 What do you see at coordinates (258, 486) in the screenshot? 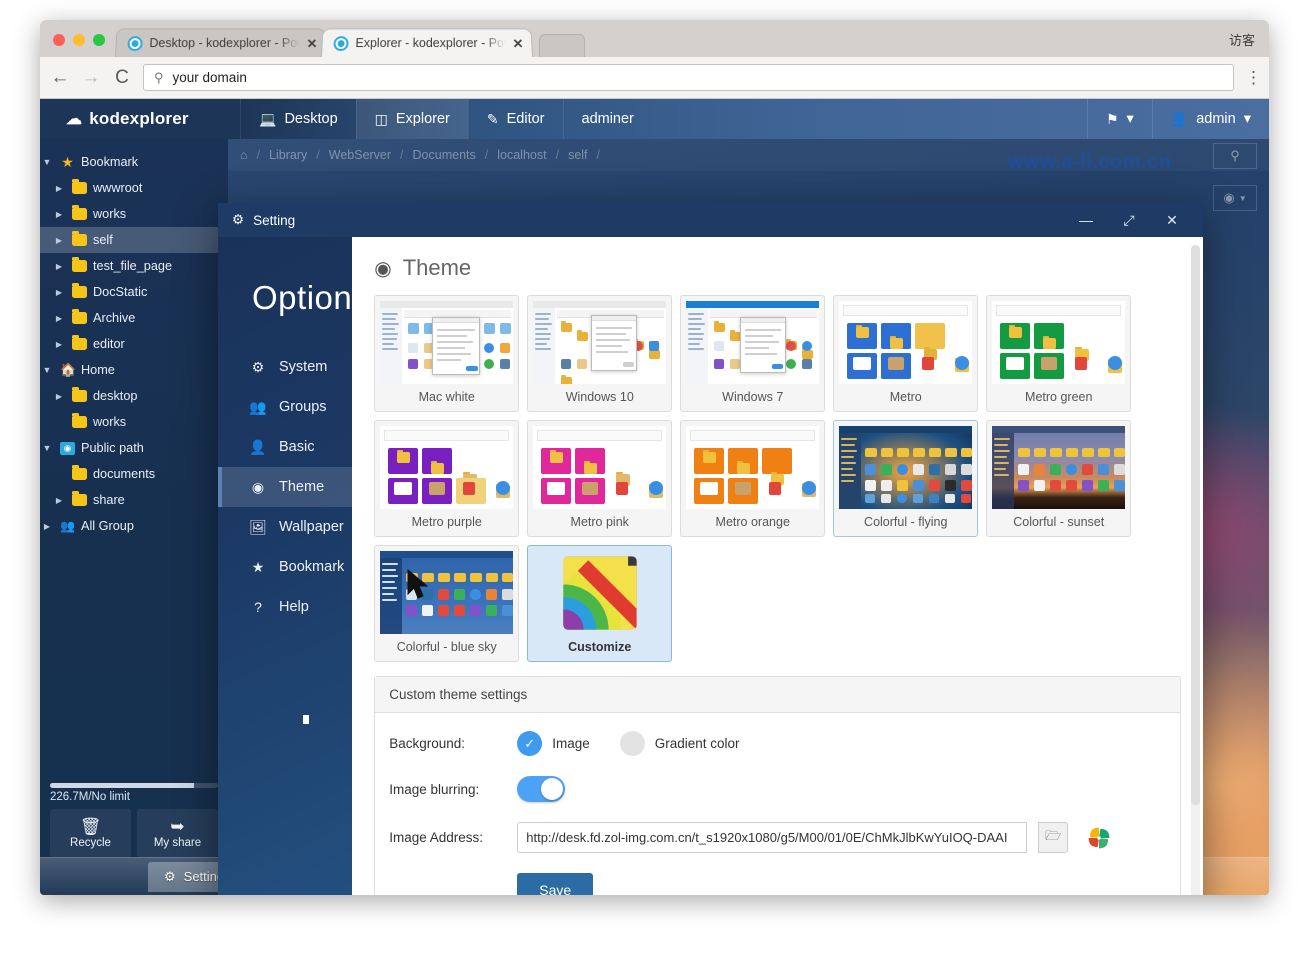
I see `palette-icon: ◉` at bounding box center [258, 486].